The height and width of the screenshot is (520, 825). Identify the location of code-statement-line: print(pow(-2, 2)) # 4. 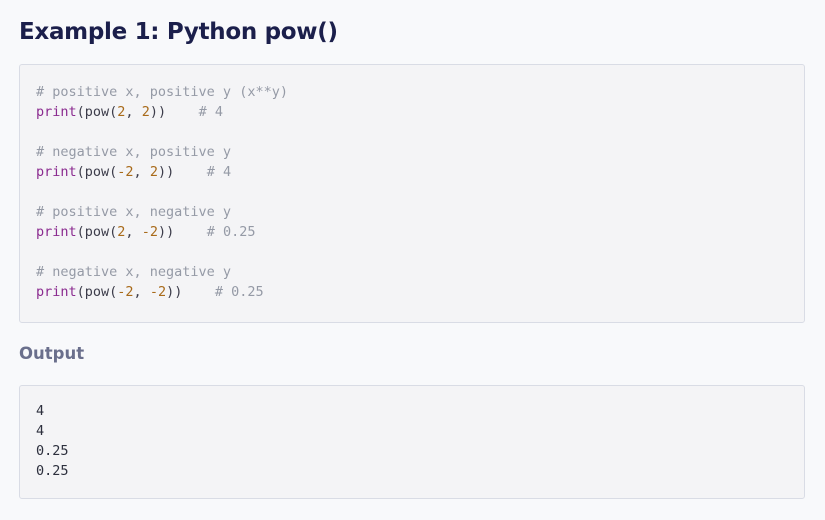
(162, 172).